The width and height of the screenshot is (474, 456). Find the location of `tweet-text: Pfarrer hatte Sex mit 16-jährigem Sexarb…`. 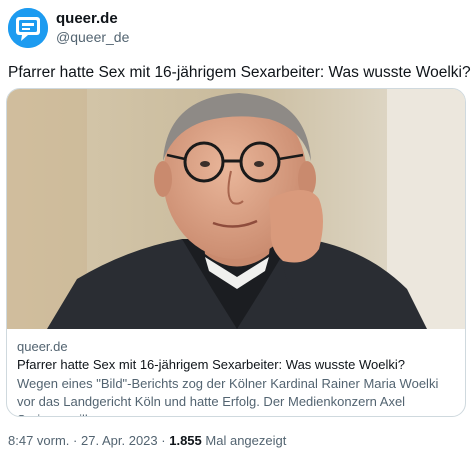

tweet-text: Pfarrer hatte Sex mit 16-jährigem Sexarb… is located at coordinates (239, 72).